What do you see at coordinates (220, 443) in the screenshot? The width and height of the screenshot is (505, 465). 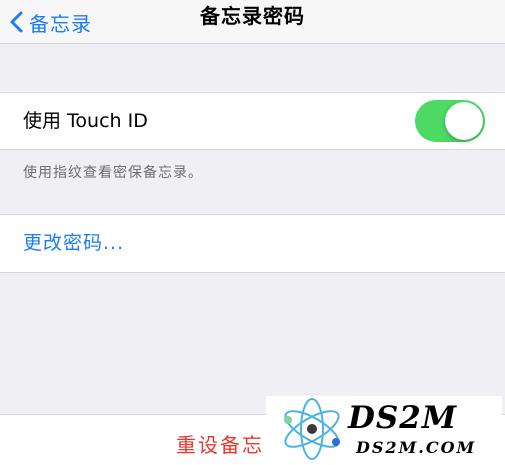 I see `reset-password-button: 重设备忘` at bounding box center [220, 443].